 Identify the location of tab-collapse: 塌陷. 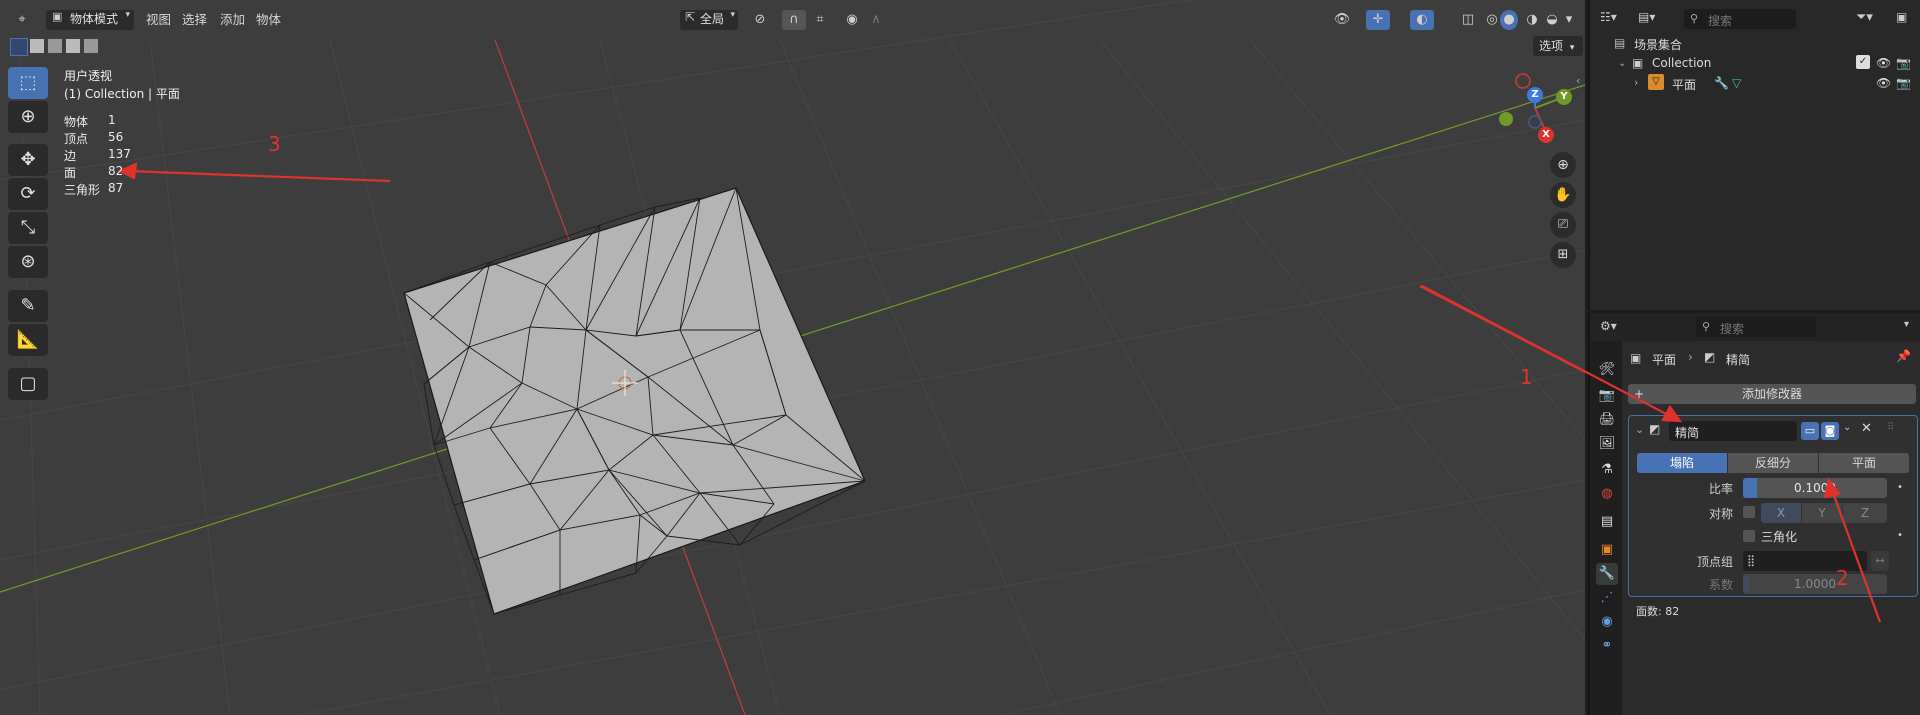
(1682, 463).